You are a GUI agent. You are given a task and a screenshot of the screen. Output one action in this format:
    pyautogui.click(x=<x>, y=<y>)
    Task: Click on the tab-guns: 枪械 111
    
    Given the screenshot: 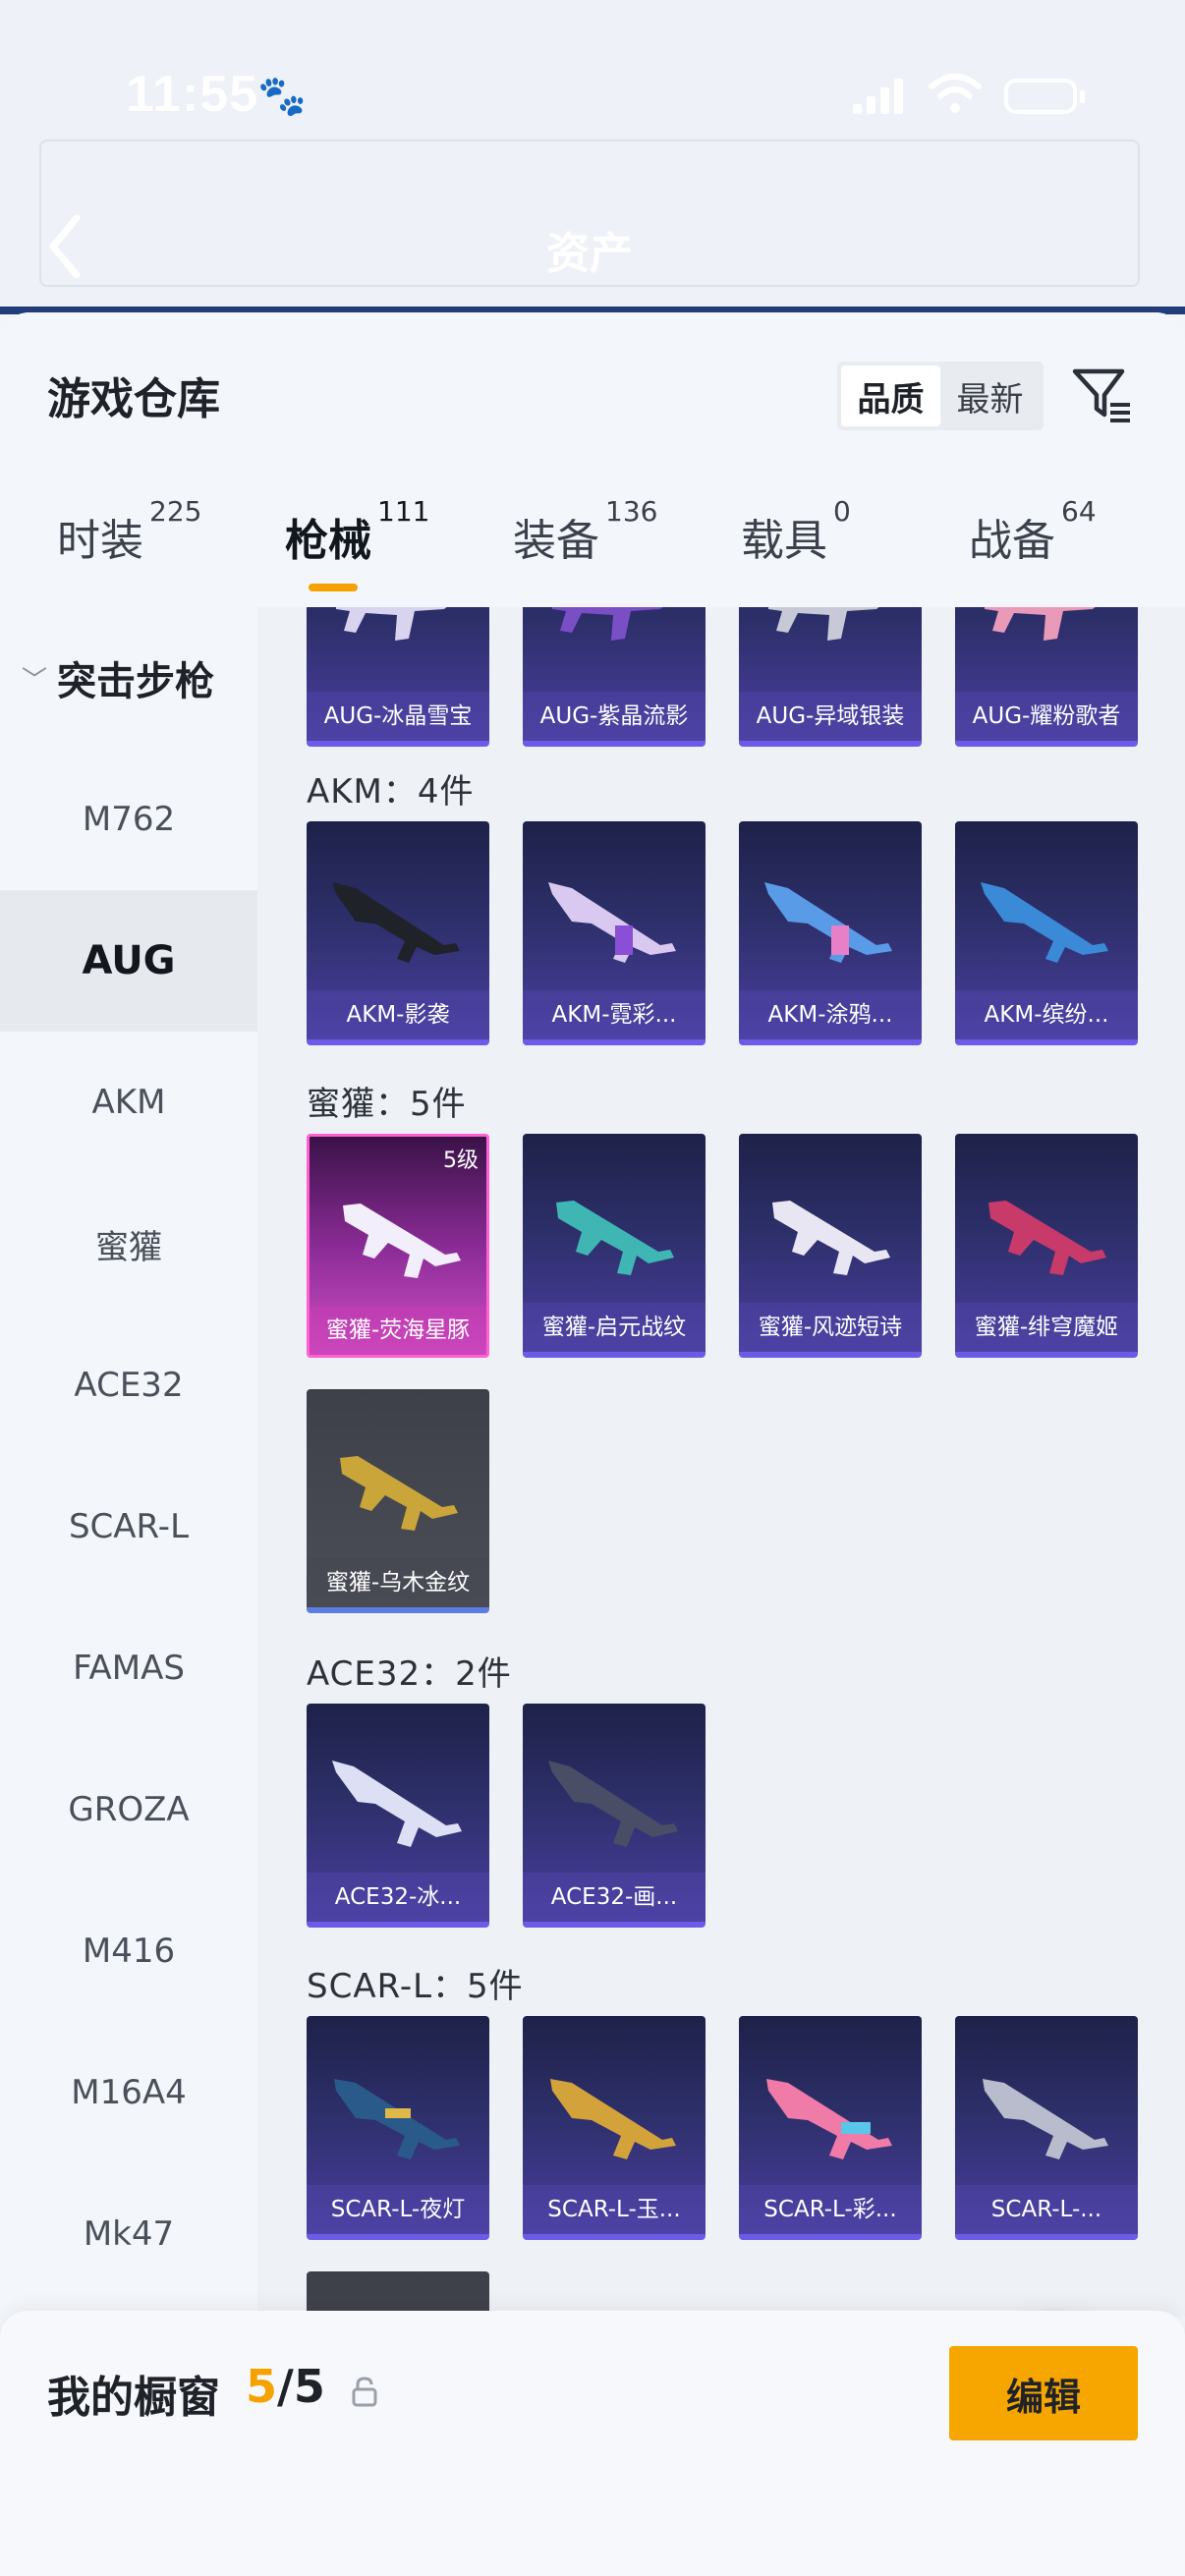 What is the action you would take?
    pyautogui.click(x=357, y=539)
    